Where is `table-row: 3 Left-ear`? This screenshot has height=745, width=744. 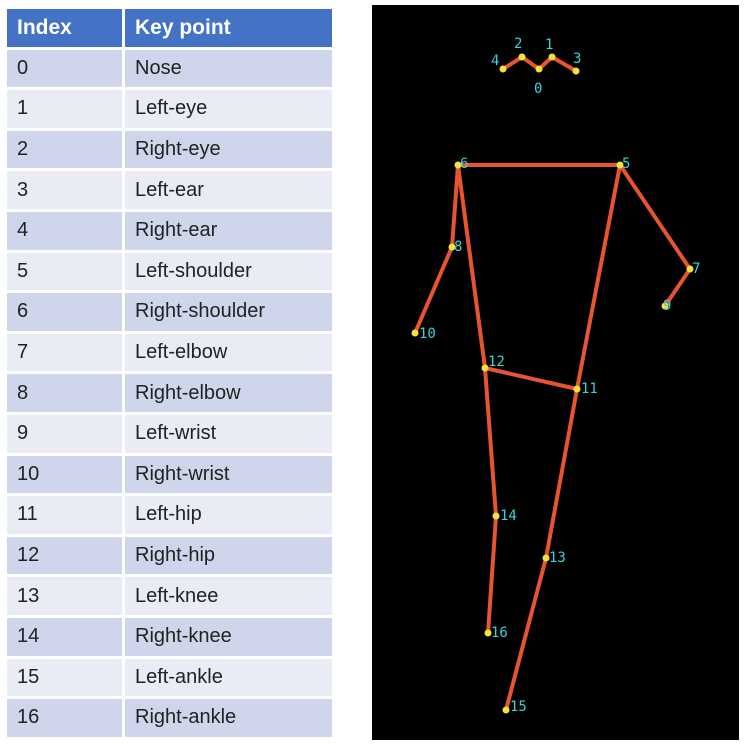
table-row: 3 Left-ear is located at coordinates (169, 190).